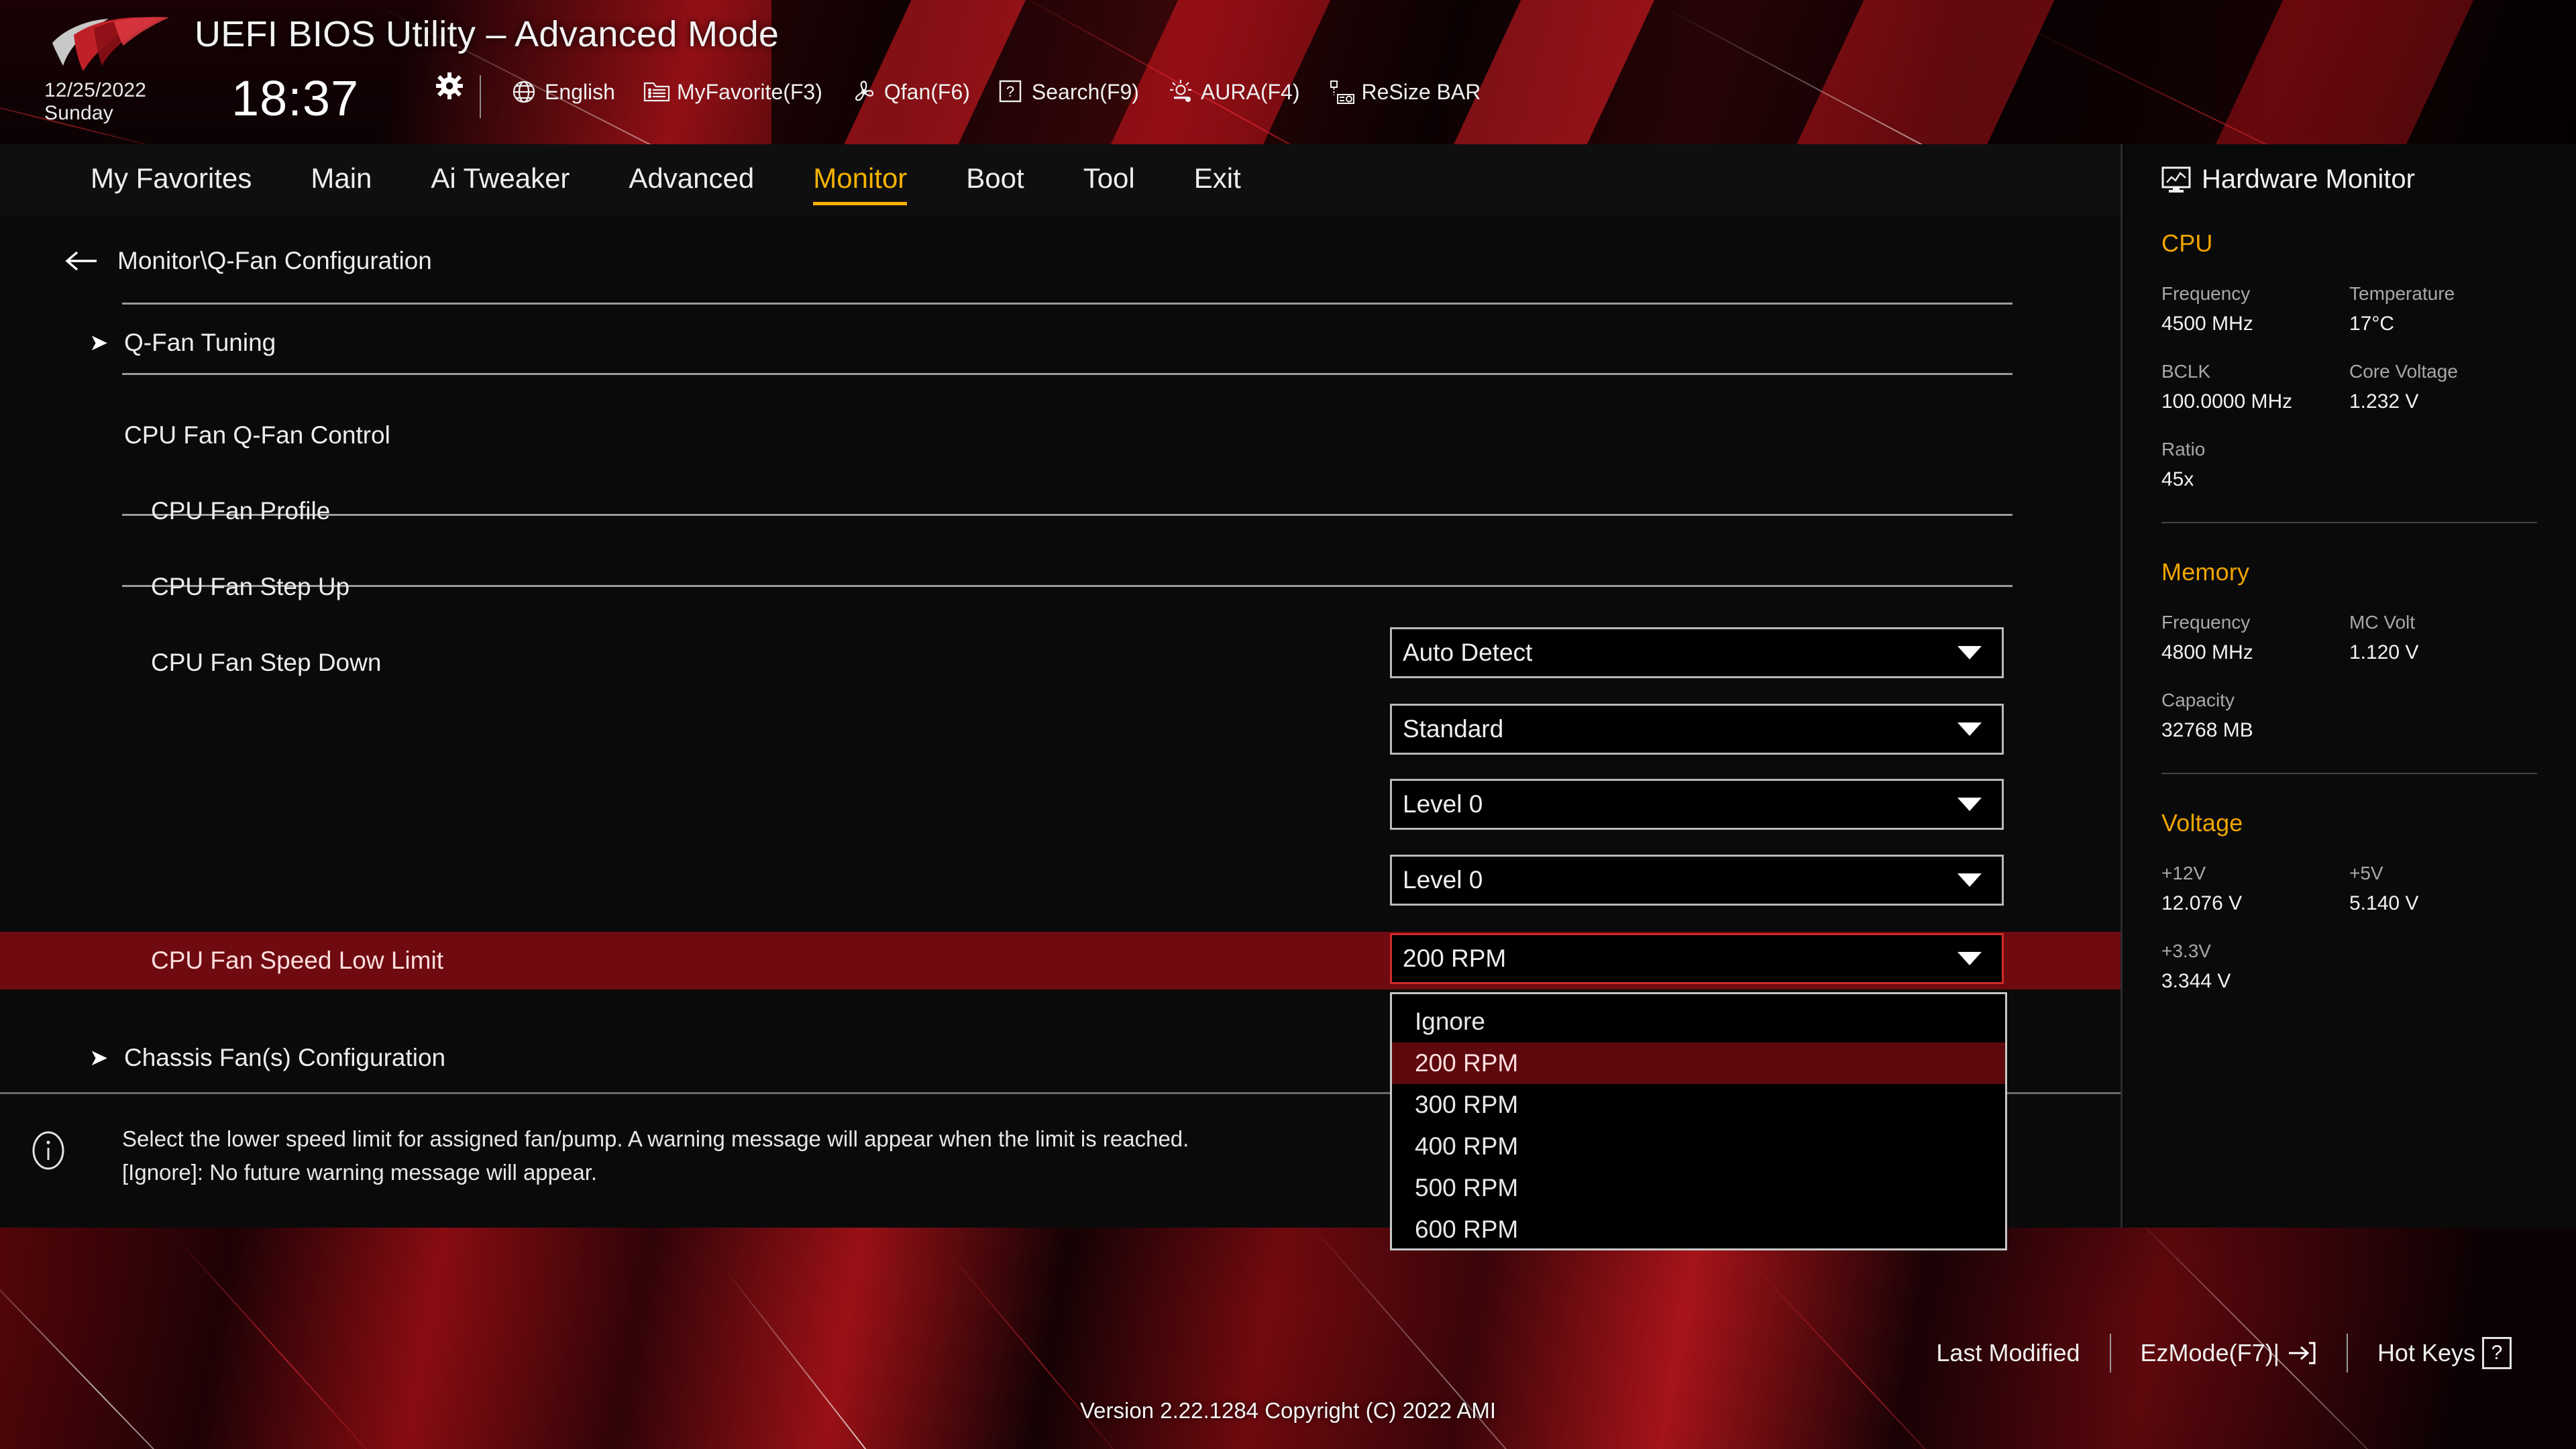 Image resolution: width=2576 pixels, height=1449 pixels. Describe the element at coordinates (1698, 1021) in the screenshot. I see `dropdown-option-ignore: Ignore` at that location.